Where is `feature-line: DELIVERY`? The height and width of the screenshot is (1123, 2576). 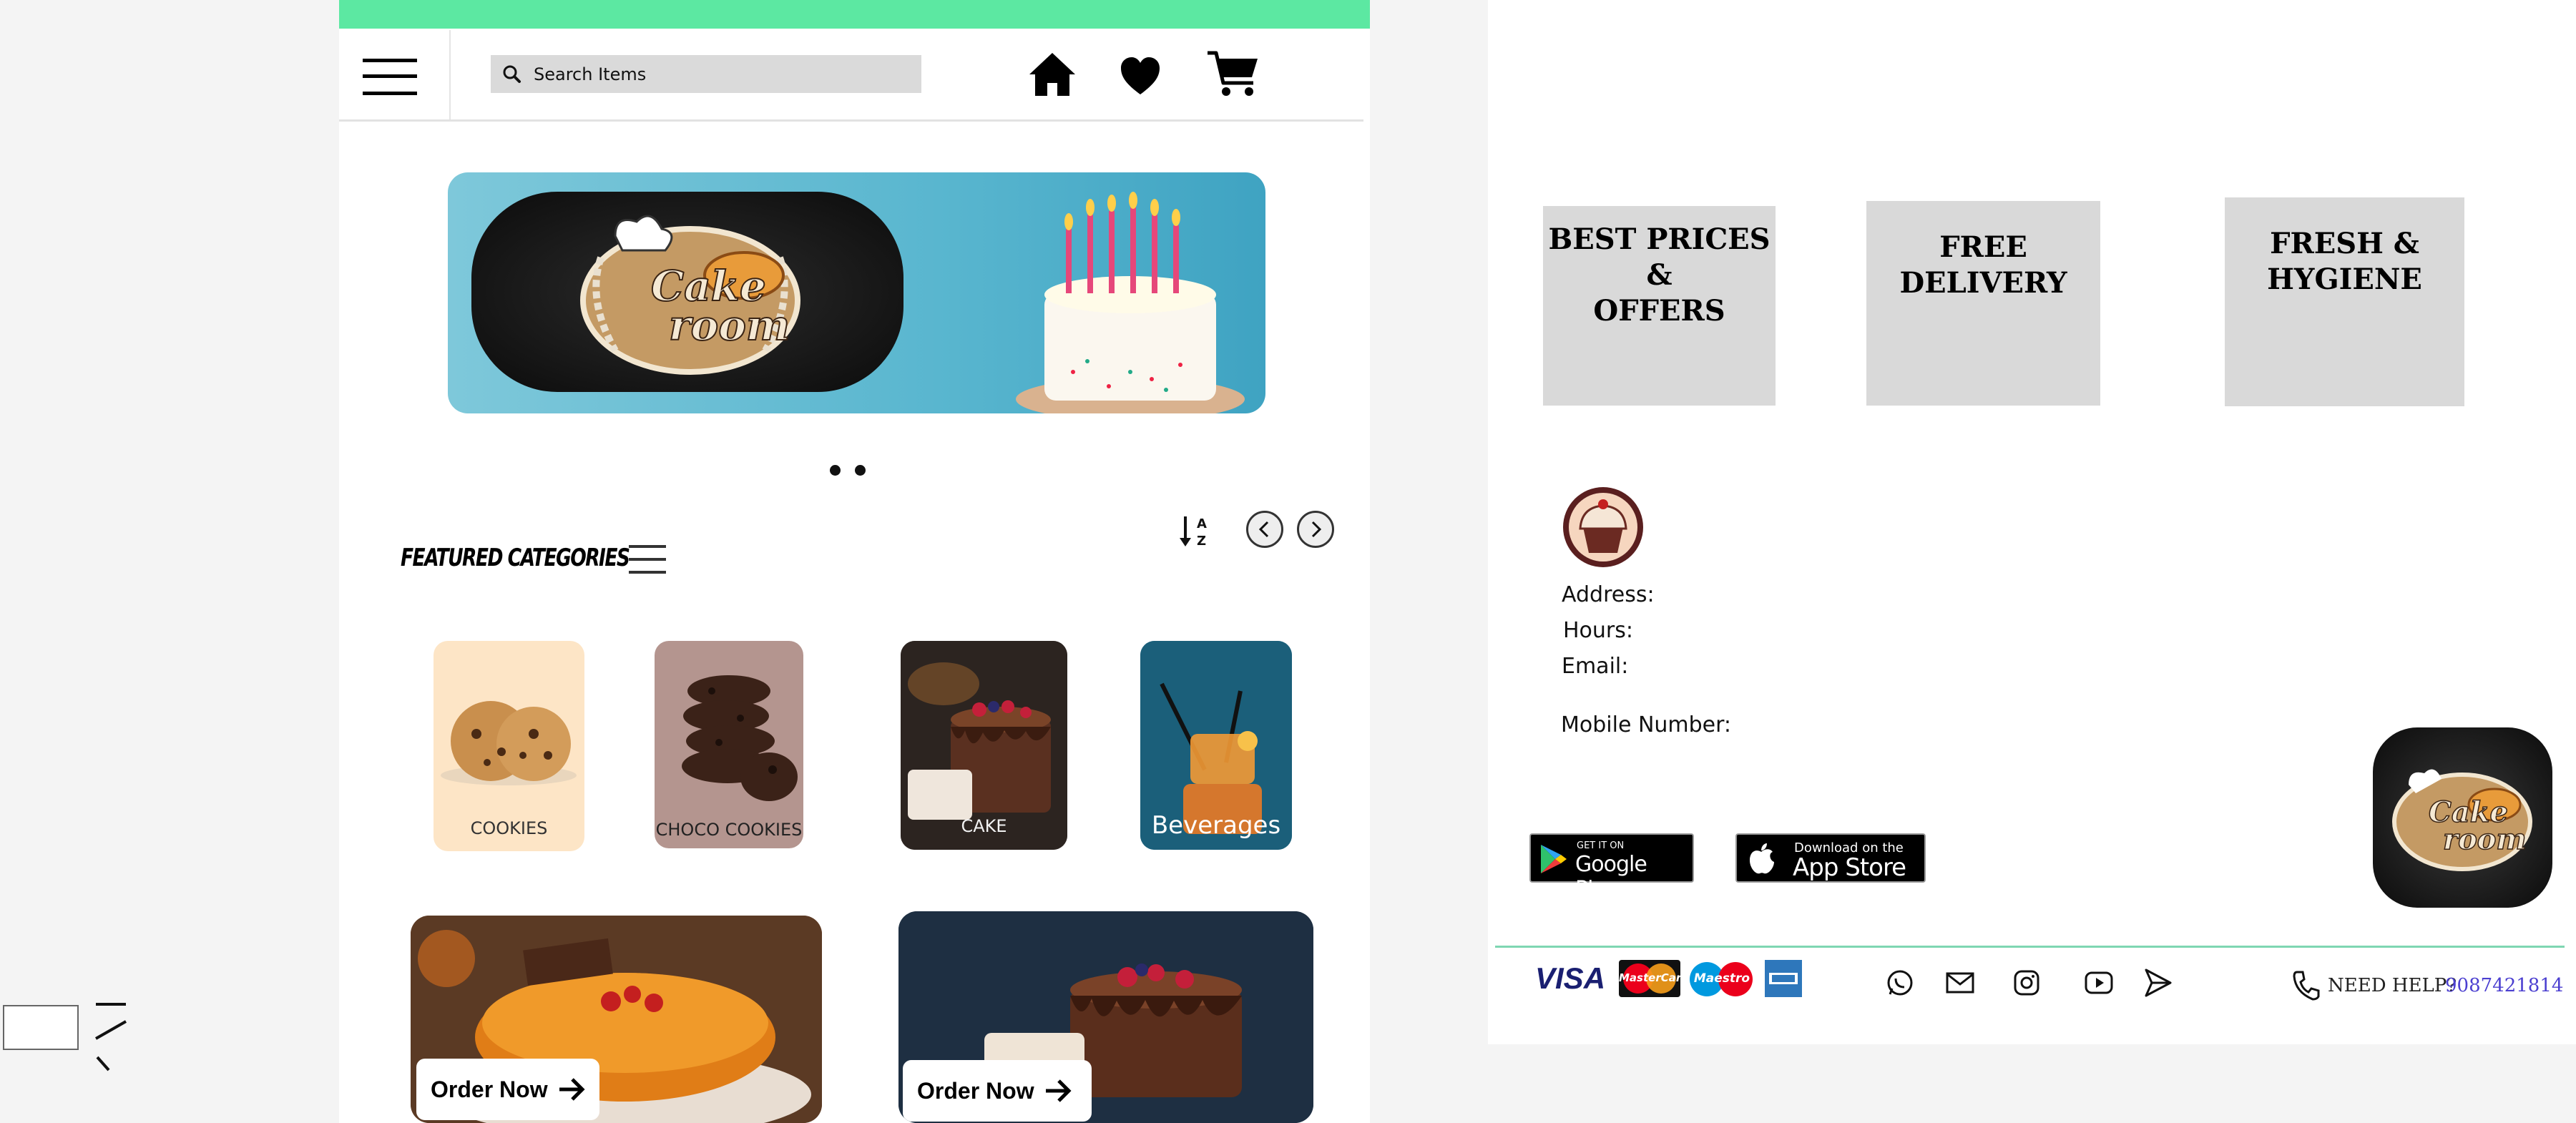 feature-line: DELIVERY is located at coordinates (1983, 283).